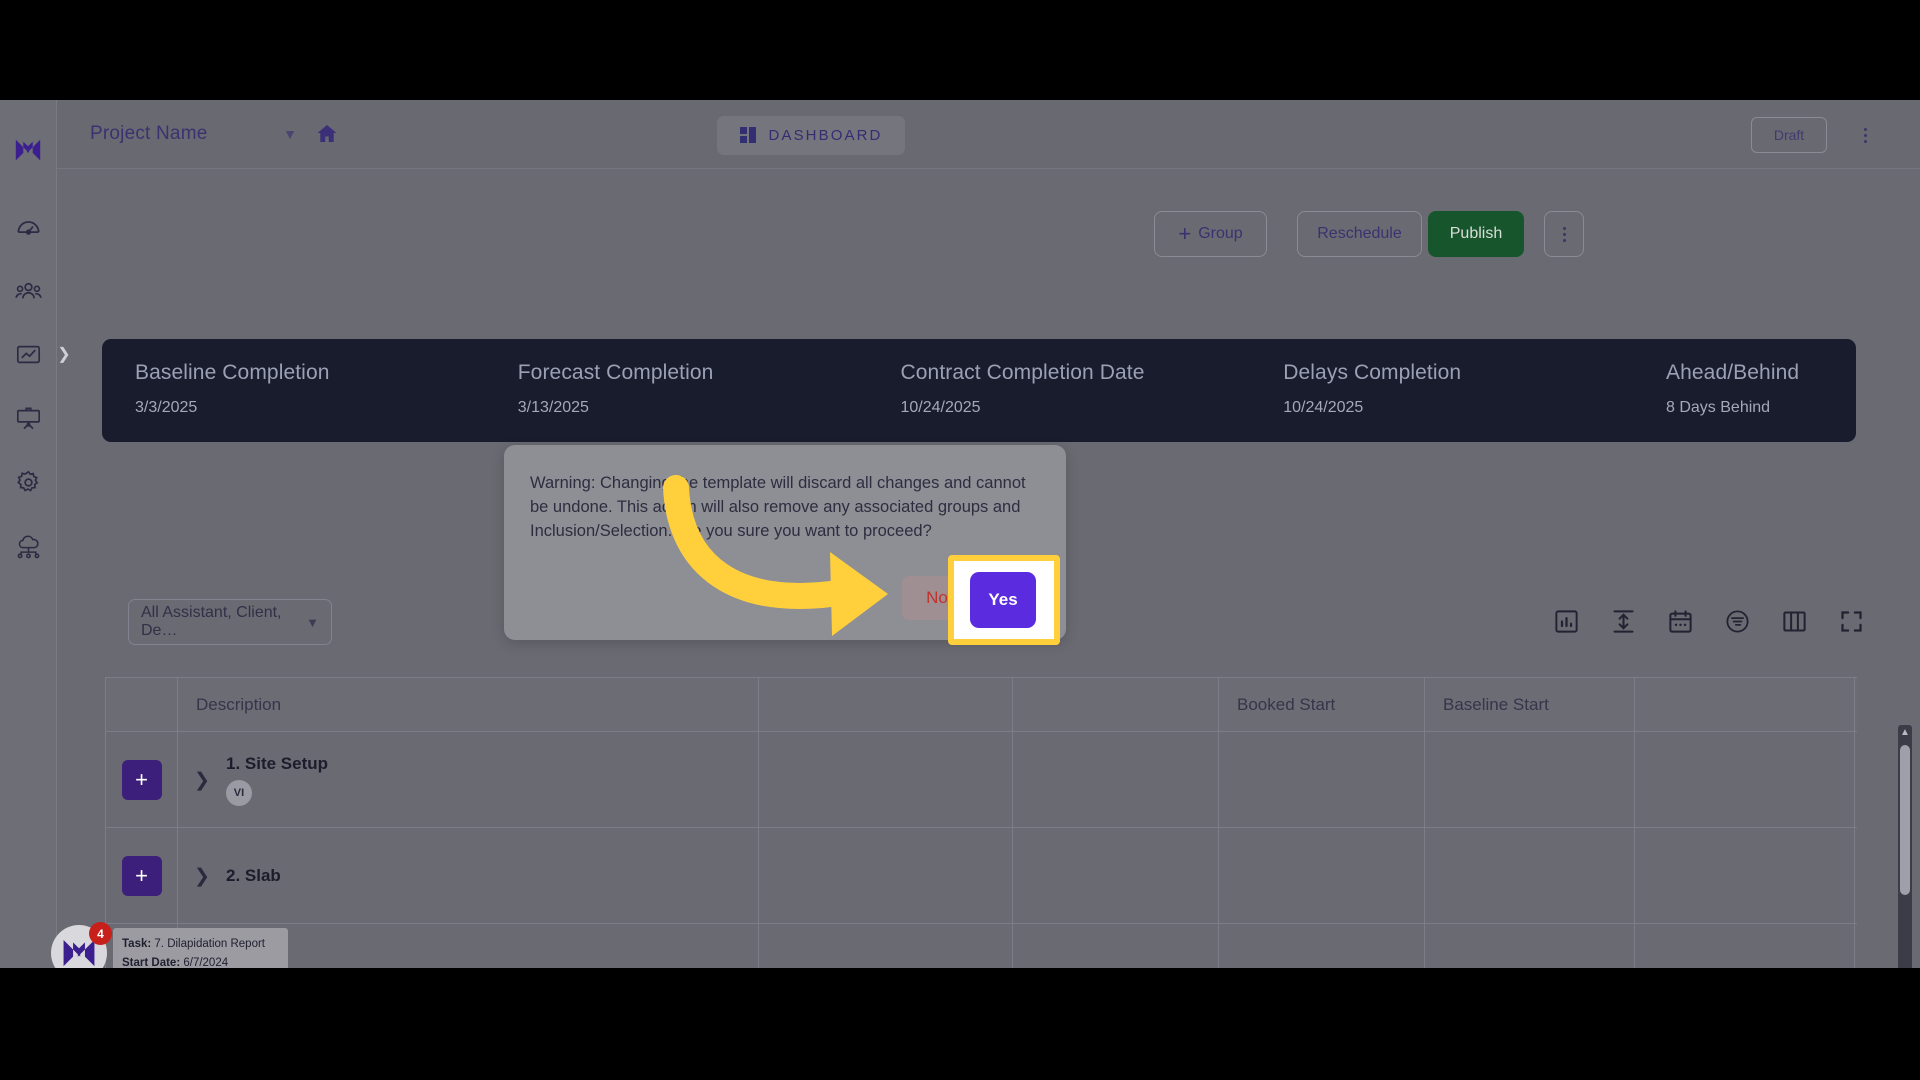  What do you see at coordinates (166, 407) in the screenshot?
I see `stat-value: 3/3/2025` at bounding box center [166, 407].